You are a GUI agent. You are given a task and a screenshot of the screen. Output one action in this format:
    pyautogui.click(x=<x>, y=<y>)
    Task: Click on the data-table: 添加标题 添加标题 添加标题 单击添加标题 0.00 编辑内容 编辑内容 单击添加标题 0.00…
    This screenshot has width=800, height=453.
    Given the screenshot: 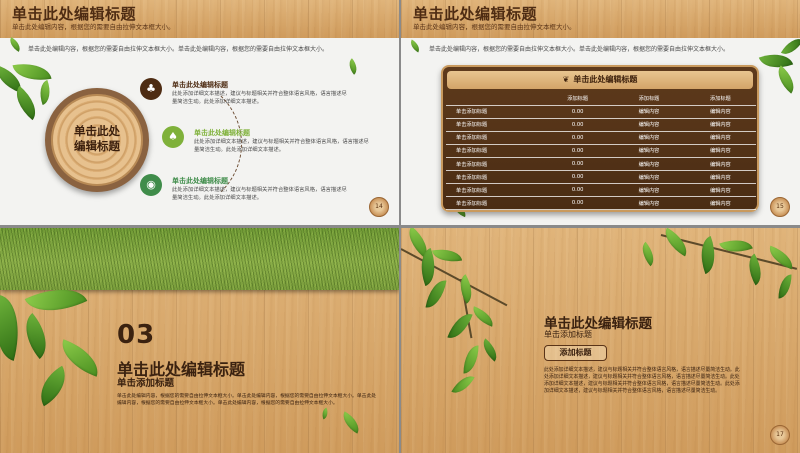 What is the action you would take?
    pyautogui.click(x=601, y=151)
    